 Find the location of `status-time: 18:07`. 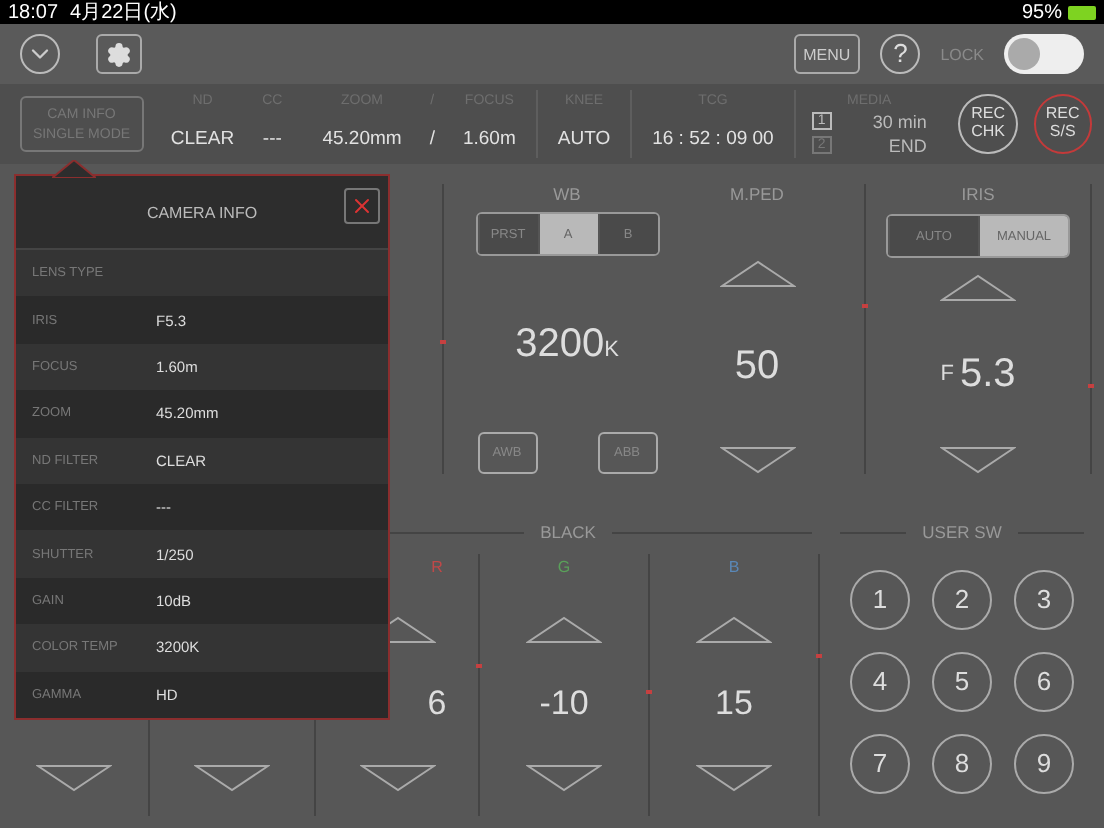

status-time: 18:07 is located at coordinates (33, 12).